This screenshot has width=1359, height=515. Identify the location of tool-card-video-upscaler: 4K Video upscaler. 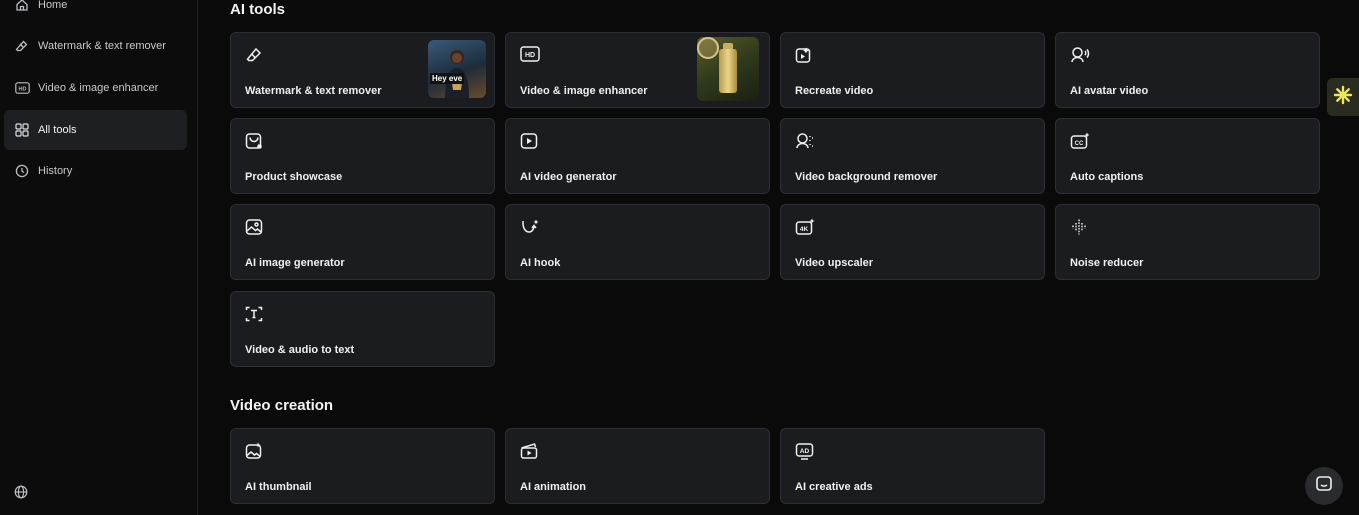
(912, 242).